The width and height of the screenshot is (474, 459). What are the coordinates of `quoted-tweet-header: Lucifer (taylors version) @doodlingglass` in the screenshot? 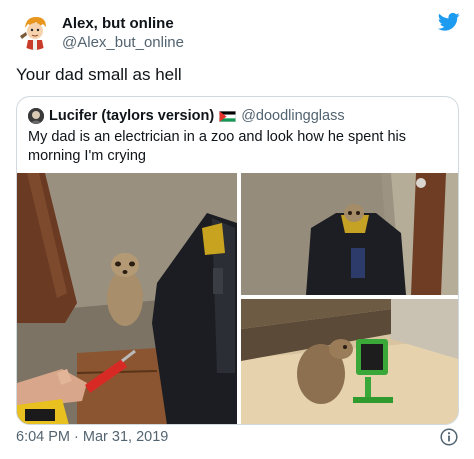 It's located at (186, 116).